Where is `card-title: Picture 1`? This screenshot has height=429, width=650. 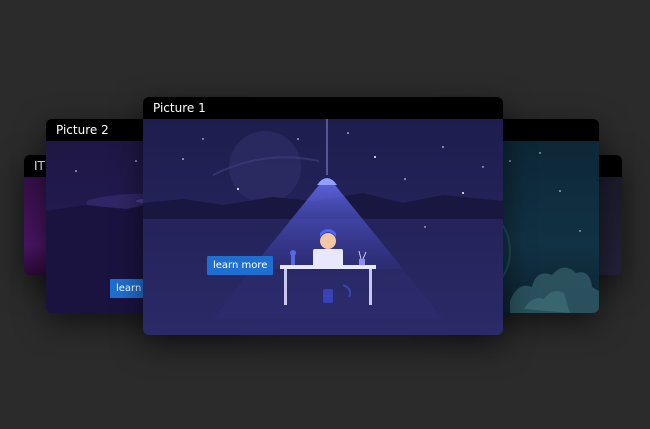 card-title: Picture 1 is located at coordinates (179, 108).